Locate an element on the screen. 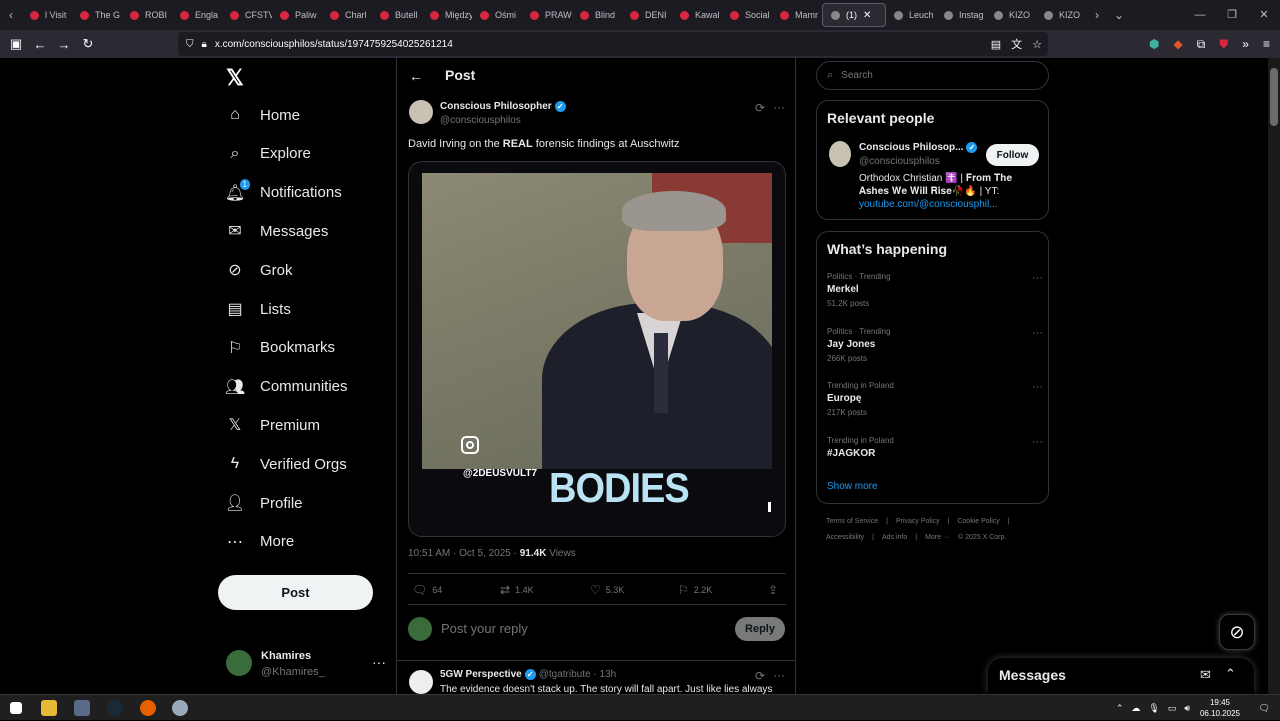 The height and width of the screenshot is (721, 1280). extensions-icon: ⧉ is located at coordinates (1201, 44).